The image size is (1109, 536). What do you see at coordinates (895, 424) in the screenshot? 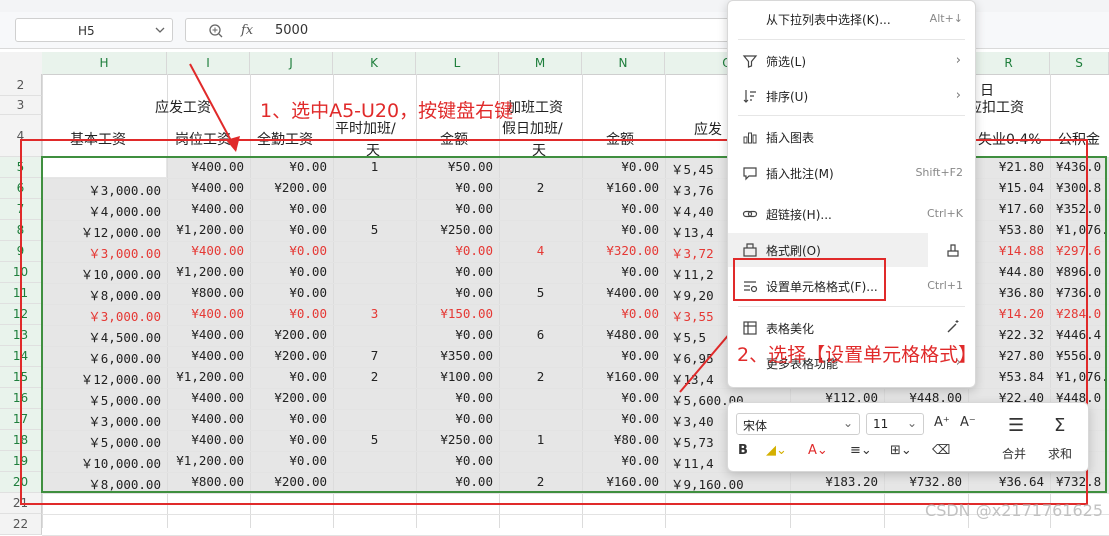
I see `font-size-select: 11 ⌄` at bounding box center [895, 424].